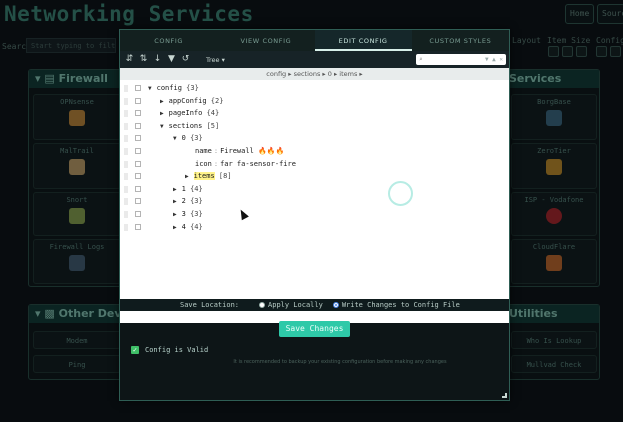 The height and width of the screenshot is (422, 623). Describe the element at coordinates (143, 59) in the screenshot. I see `collapse-all-icon: ⇅` at that location.